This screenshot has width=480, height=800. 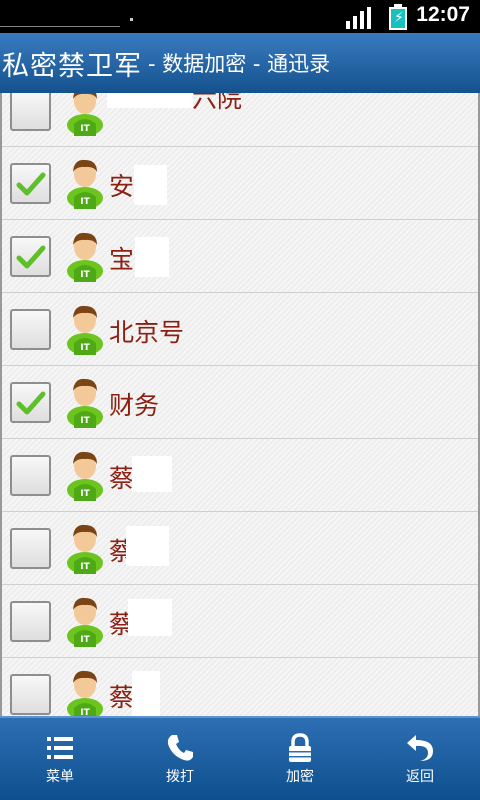 I want to click on encrypt-button: 加密, so click(x=300, y=759).